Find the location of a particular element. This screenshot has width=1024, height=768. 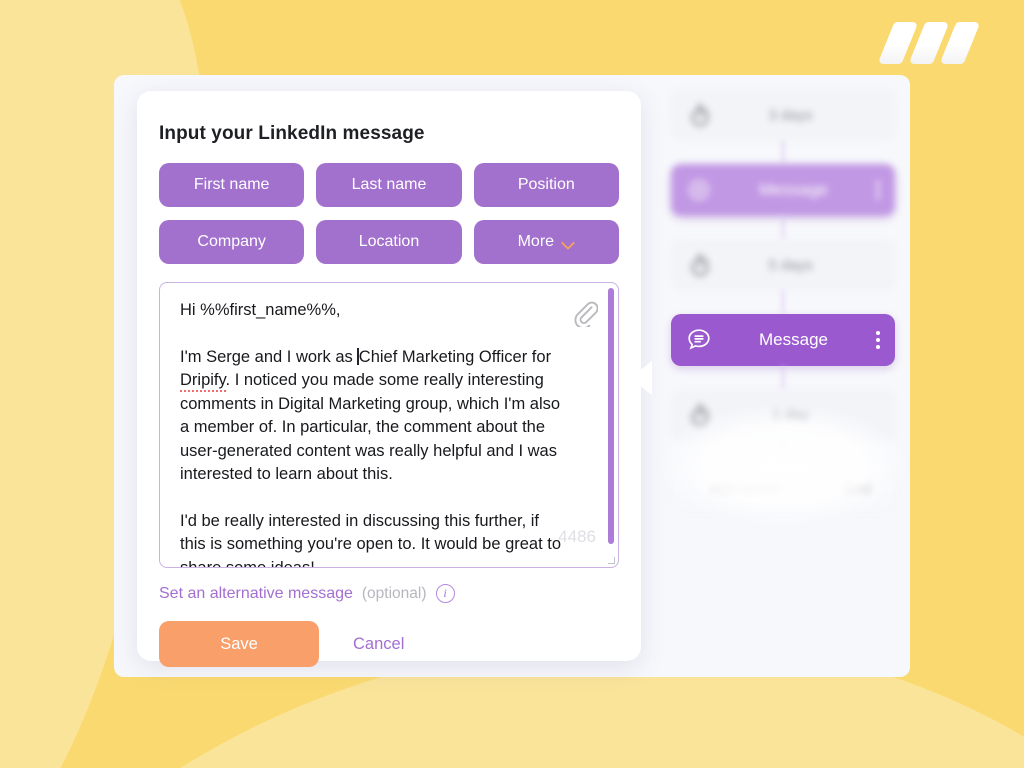

tag-button-first-name: First name is located at coordinates (232, 185).